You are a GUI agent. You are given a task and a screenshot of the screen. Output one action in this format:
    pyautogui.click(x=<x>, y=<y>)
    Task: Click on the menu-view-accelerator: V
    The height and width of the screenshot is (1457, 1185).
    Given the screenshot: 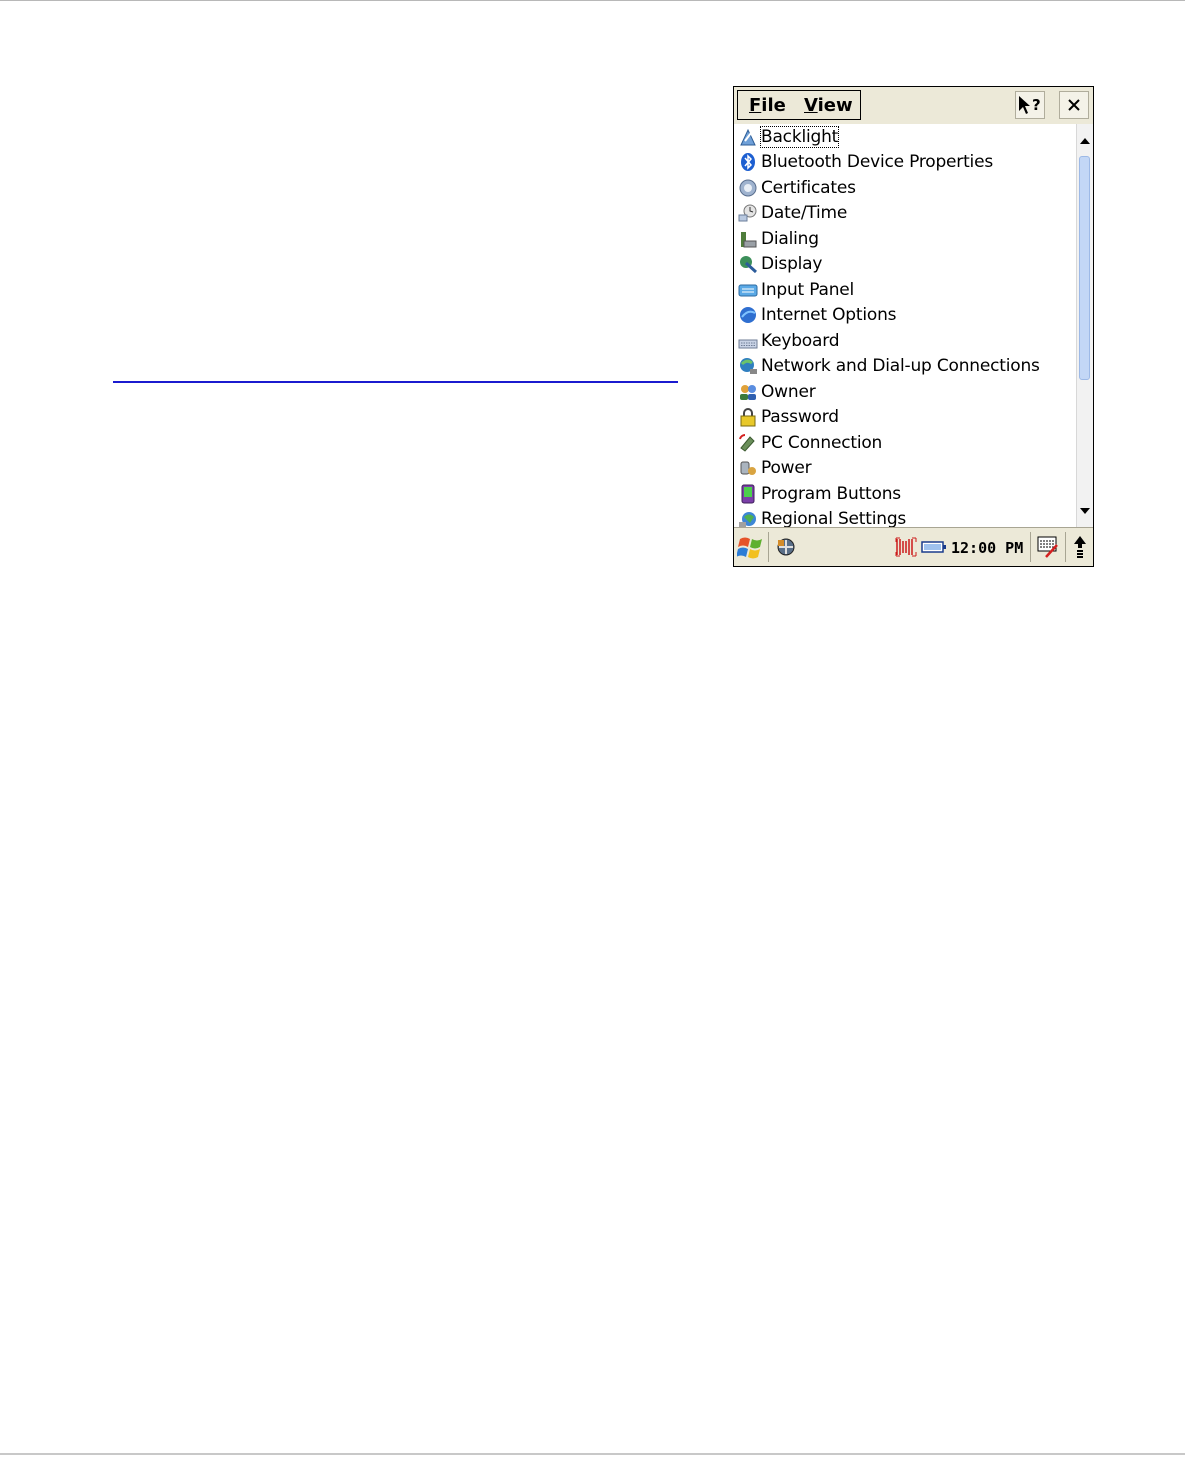 What is the action you would take?
    pyautogui.click(x=811, y=105)
    